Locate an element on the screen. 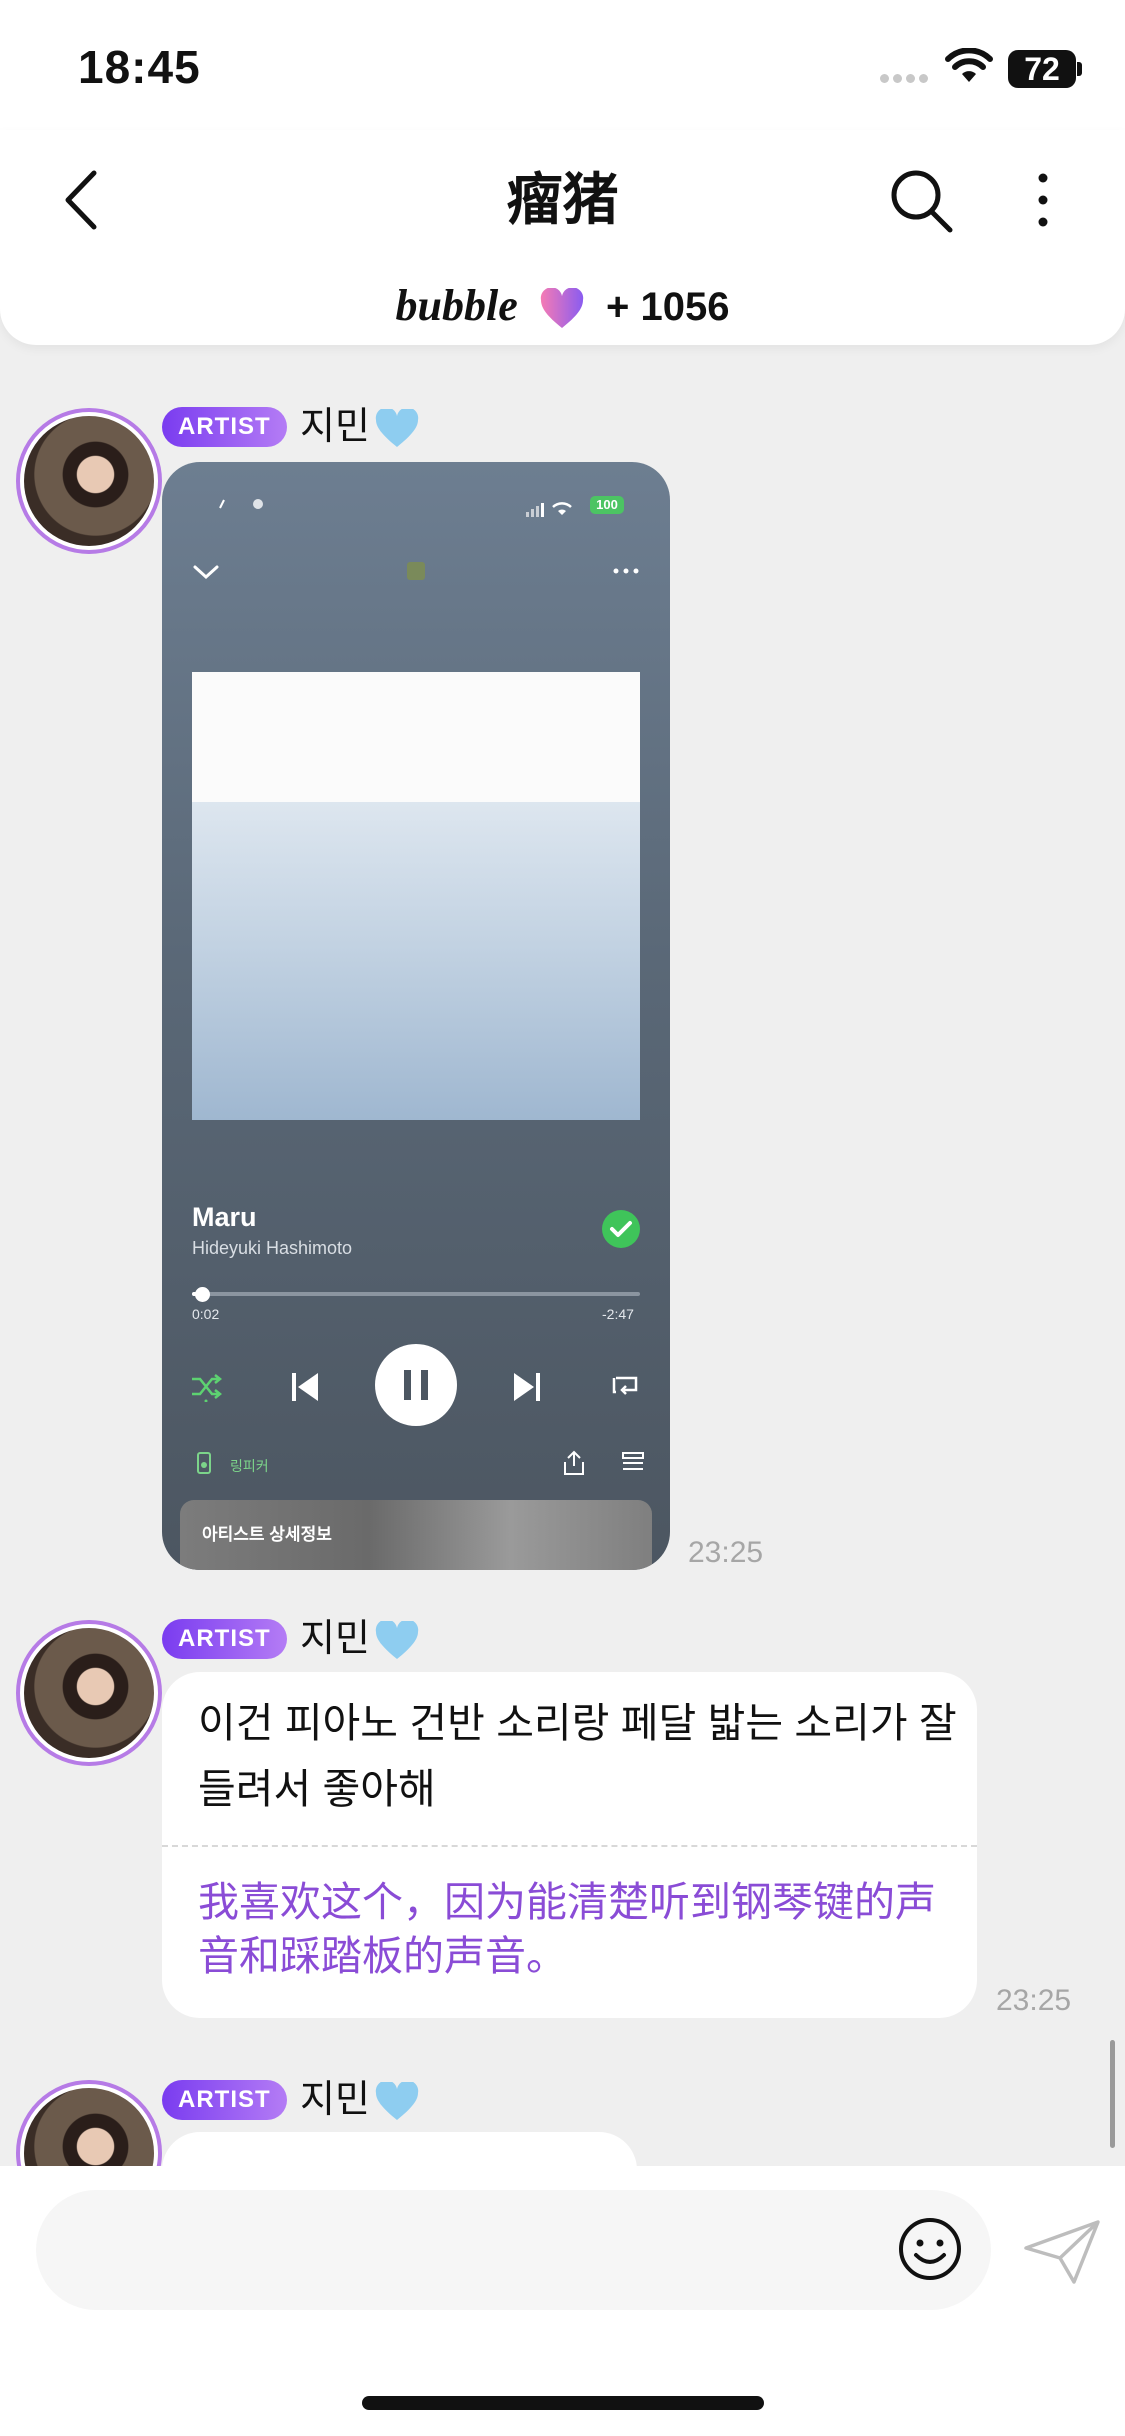  next-icon is located at coordinates (527, 1387).